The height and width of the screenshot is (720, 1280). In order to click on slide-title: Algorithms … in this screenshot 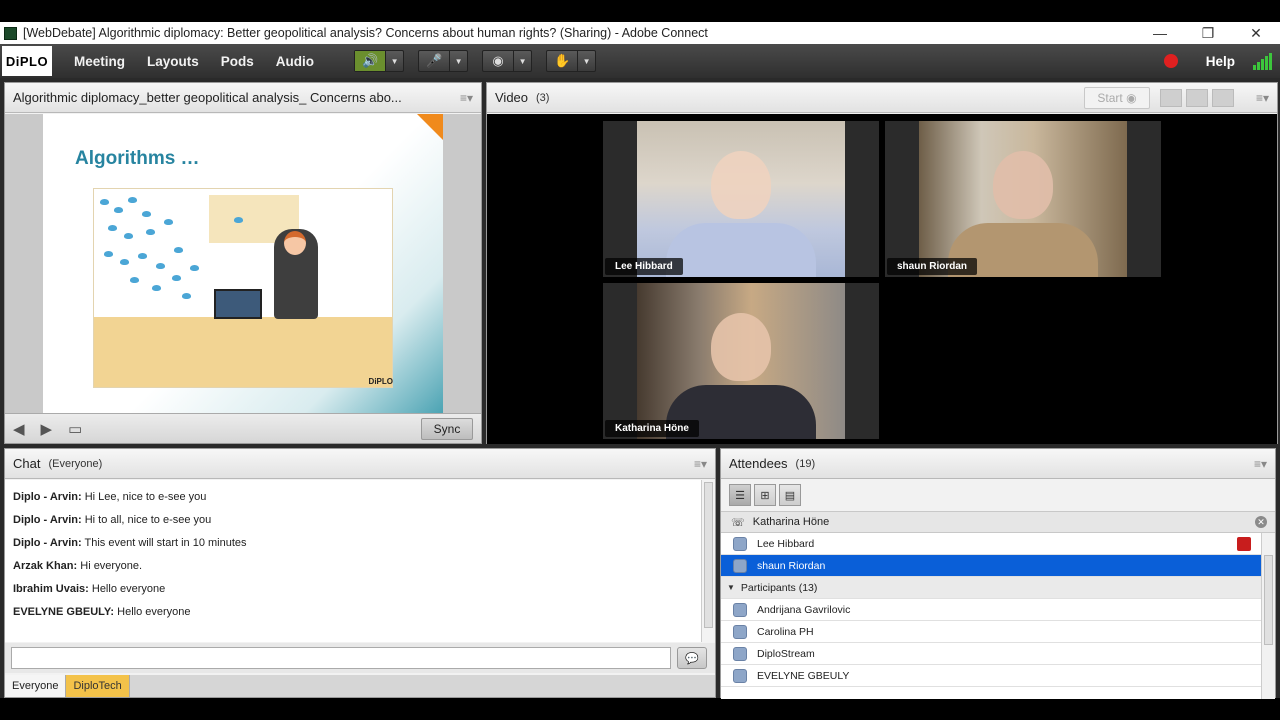, I will do `click(137, 158)`.